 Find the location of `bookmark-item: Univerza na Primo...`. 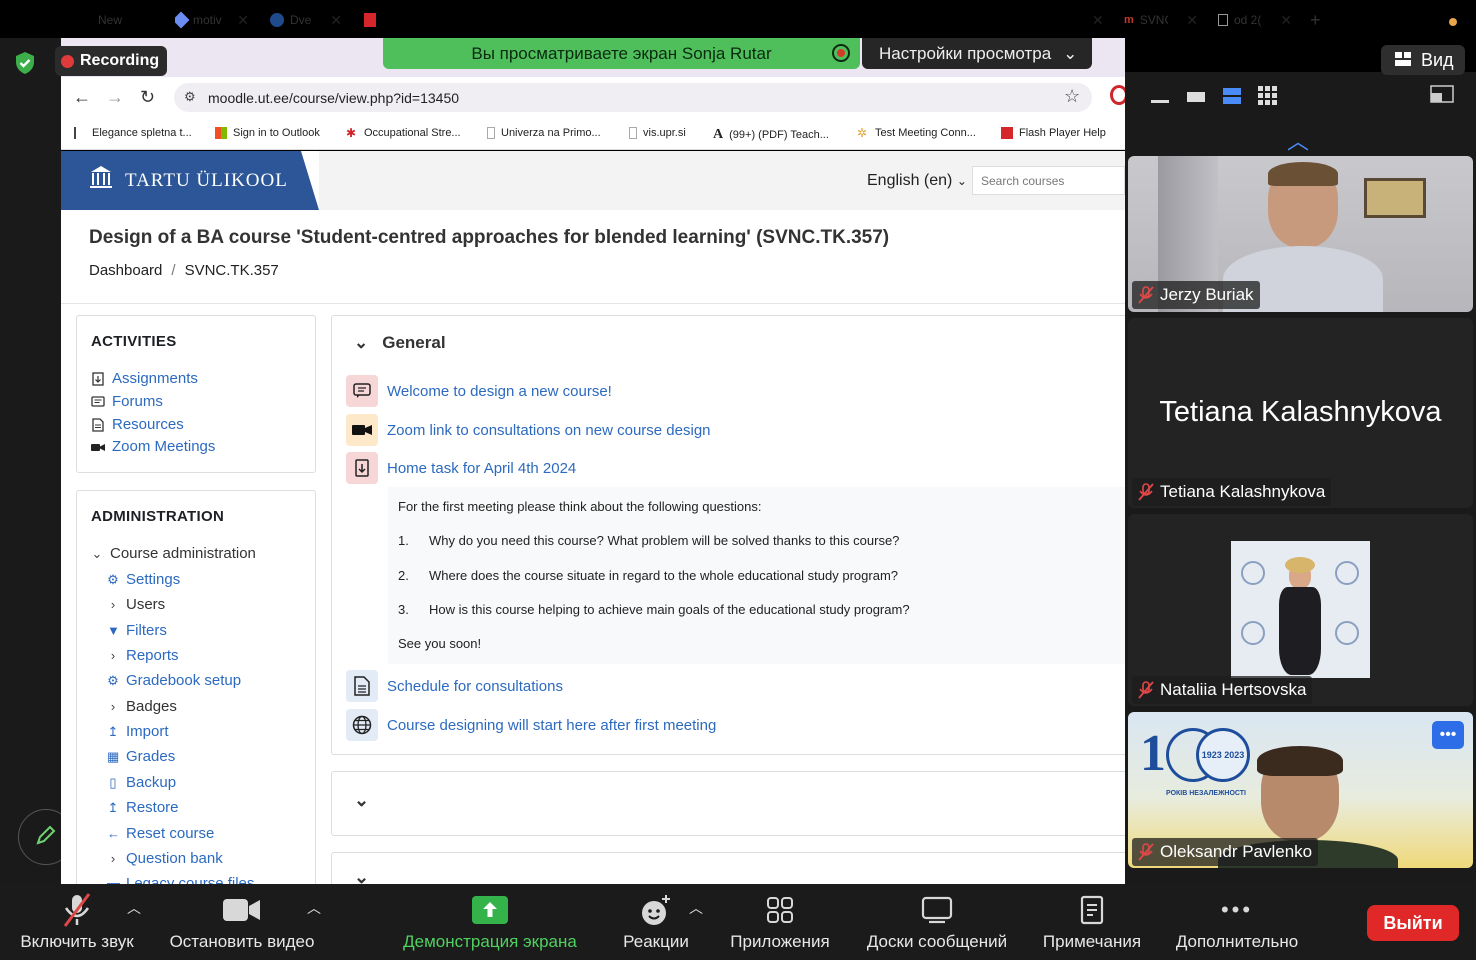

bookmark-item: Univerza na Primo... is located at coordinates (544, 133).